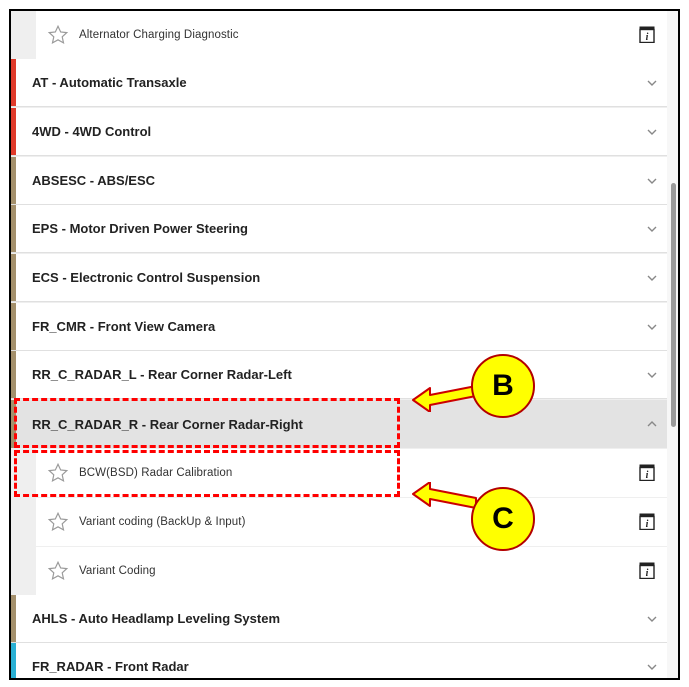  I want to click on callout-b: B, so click(503, 386).